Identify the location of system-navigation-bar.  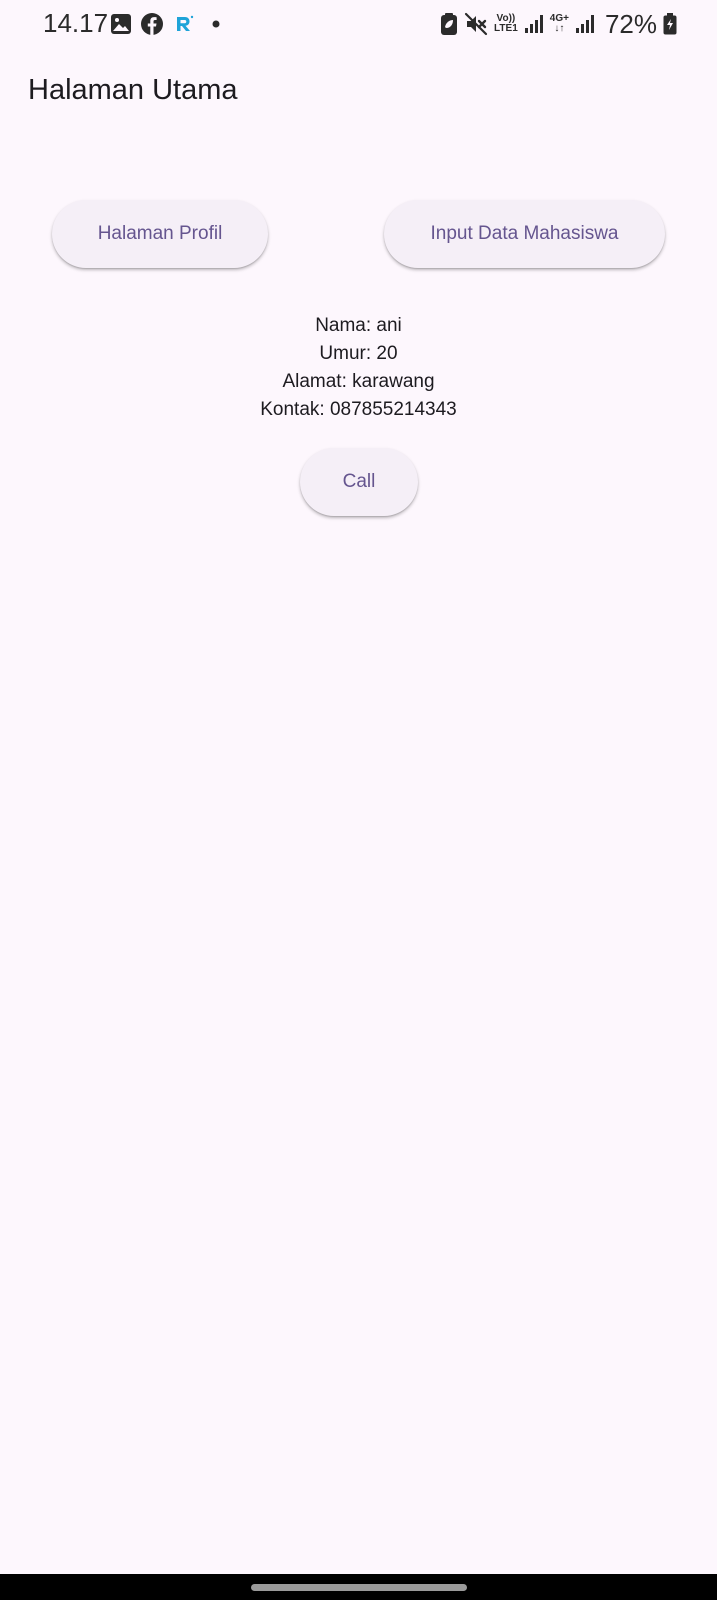
(358, 1587).